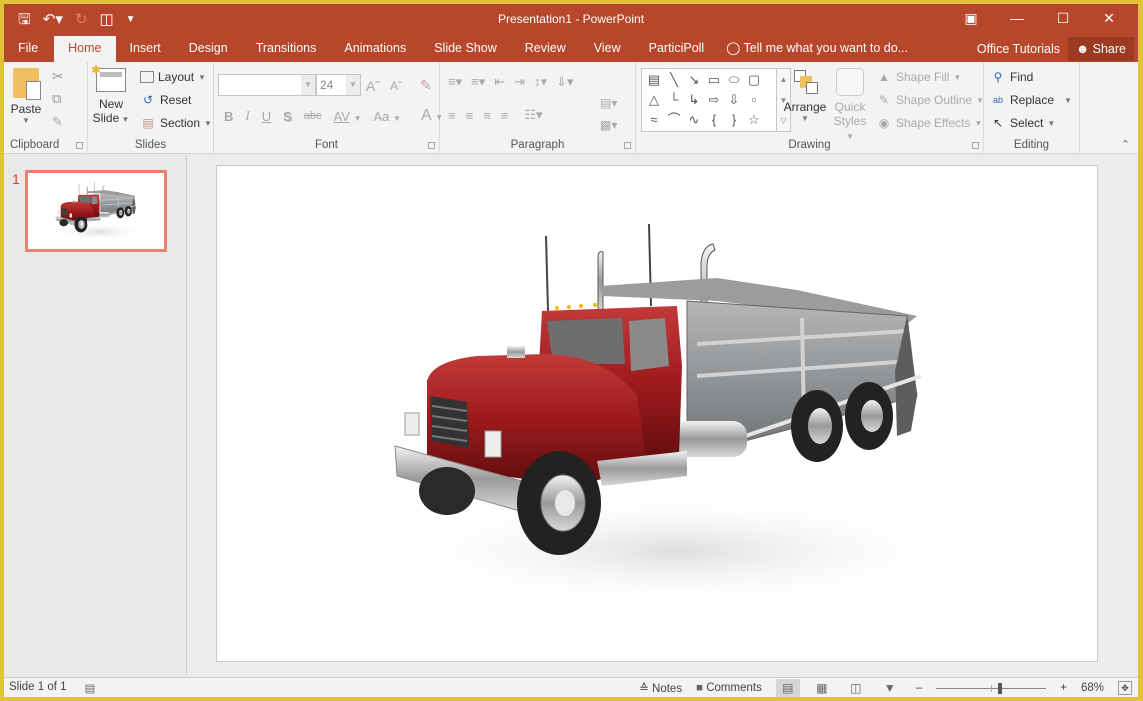  Describe the element at coordinates (1125, 688) in the screenshot. I see `fit-to-window-icon: ✥` at that location.